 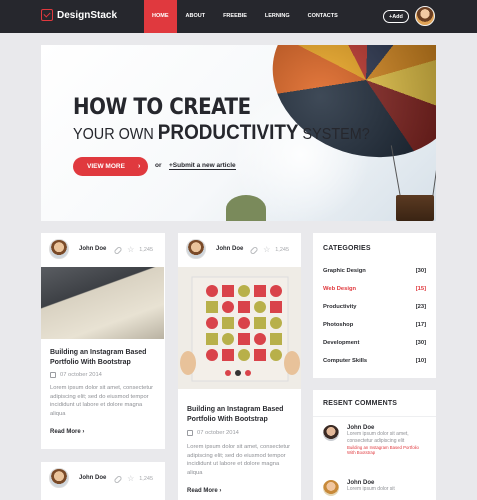 I want to click on category-name: Photoshop, so click(x=338, y=325).